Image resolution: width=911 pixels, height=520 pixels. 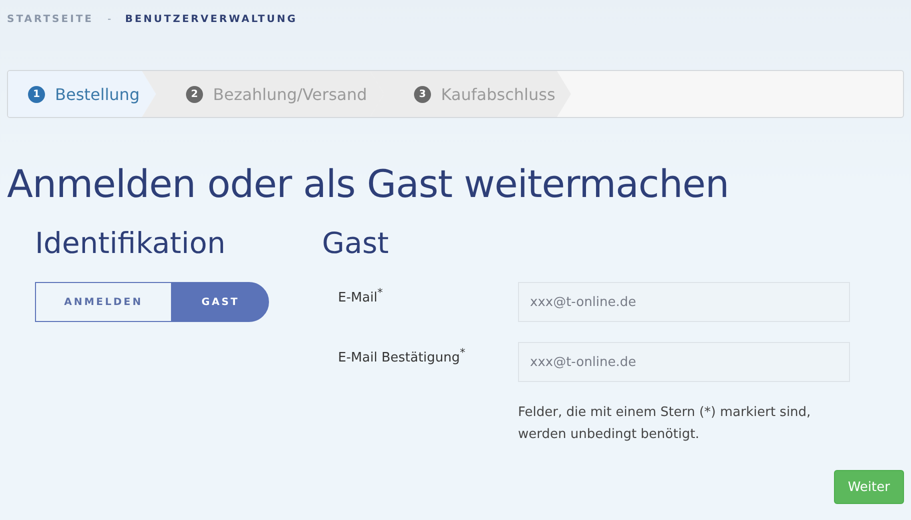 I want to click on breadcrumb-link: STARTSEITE, so click(x=50, y=19).